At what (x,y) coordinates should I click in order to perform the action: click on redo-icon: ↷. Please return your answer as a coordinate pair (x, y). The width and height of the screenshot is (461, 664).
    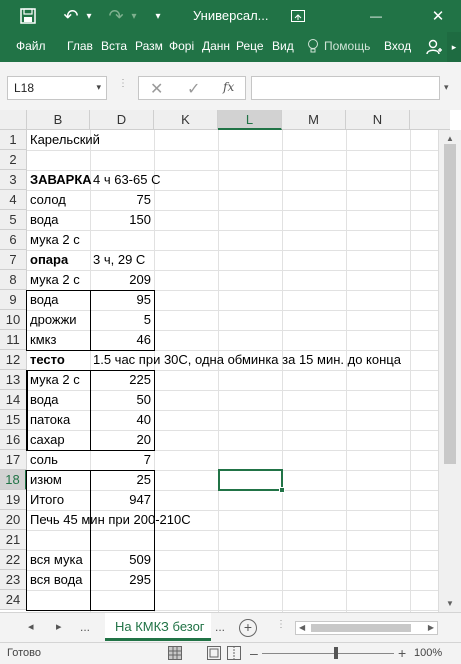
    Looking at the image, I should click on (116, 16).